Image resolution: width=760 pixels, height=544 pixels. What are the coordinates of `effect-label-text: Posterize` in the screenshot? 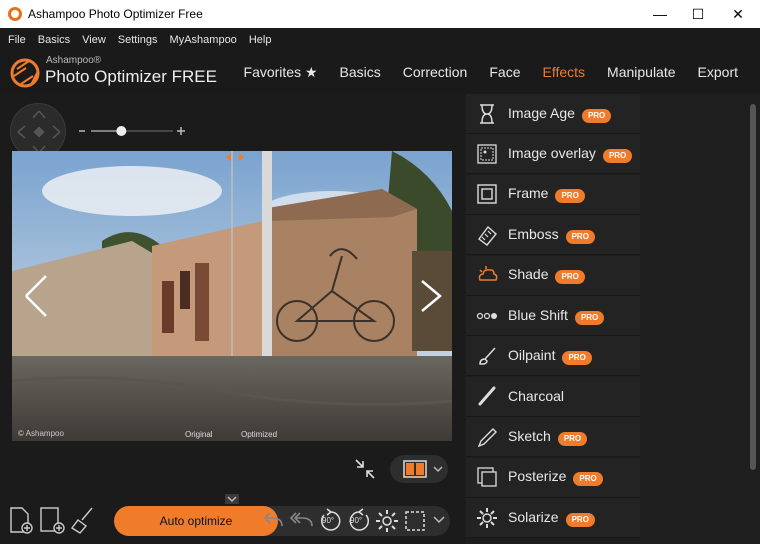 It's located at (537, 476).